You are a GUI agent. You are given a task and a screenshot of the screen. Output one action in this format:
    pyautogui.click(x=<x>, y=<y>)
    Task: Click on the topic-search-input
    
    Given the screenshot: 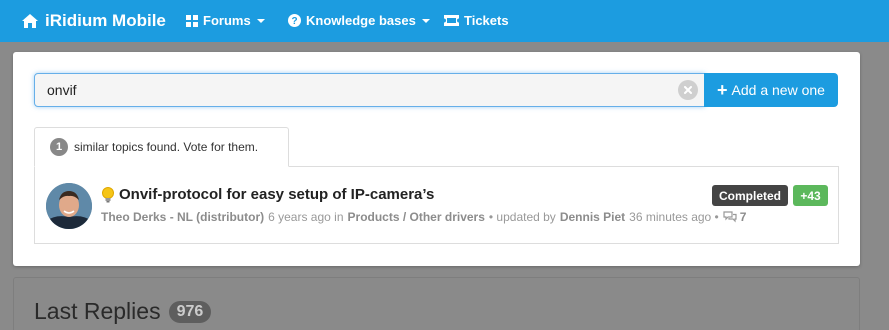 What is the action you would take?
    pyautogui.click(x=355, y=90)
    